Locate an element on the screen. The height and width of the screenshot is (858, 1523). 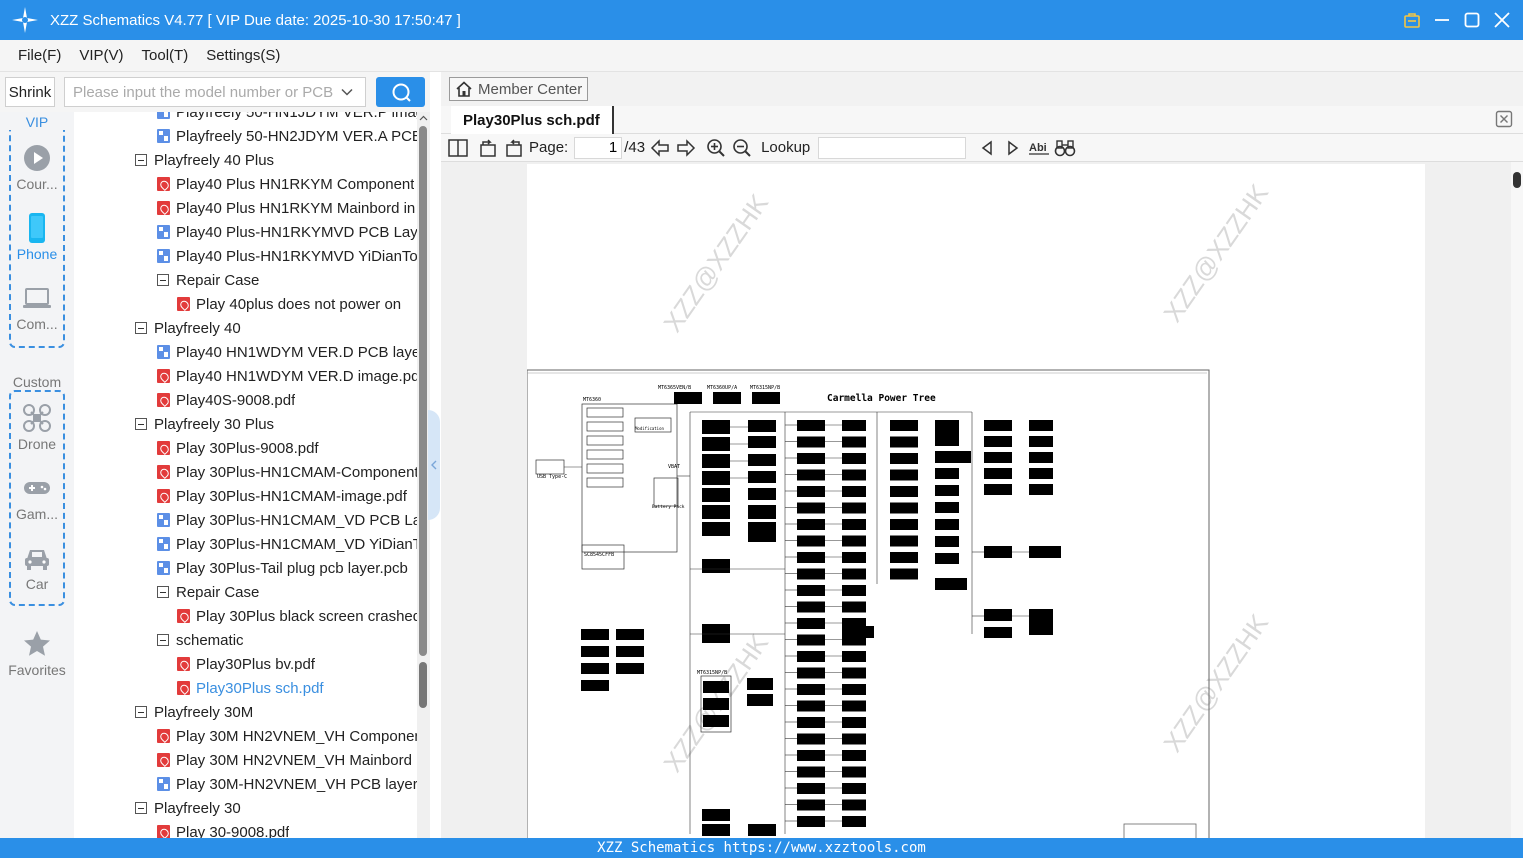
menu-file: File(F) is located at coordinates (39, 55).